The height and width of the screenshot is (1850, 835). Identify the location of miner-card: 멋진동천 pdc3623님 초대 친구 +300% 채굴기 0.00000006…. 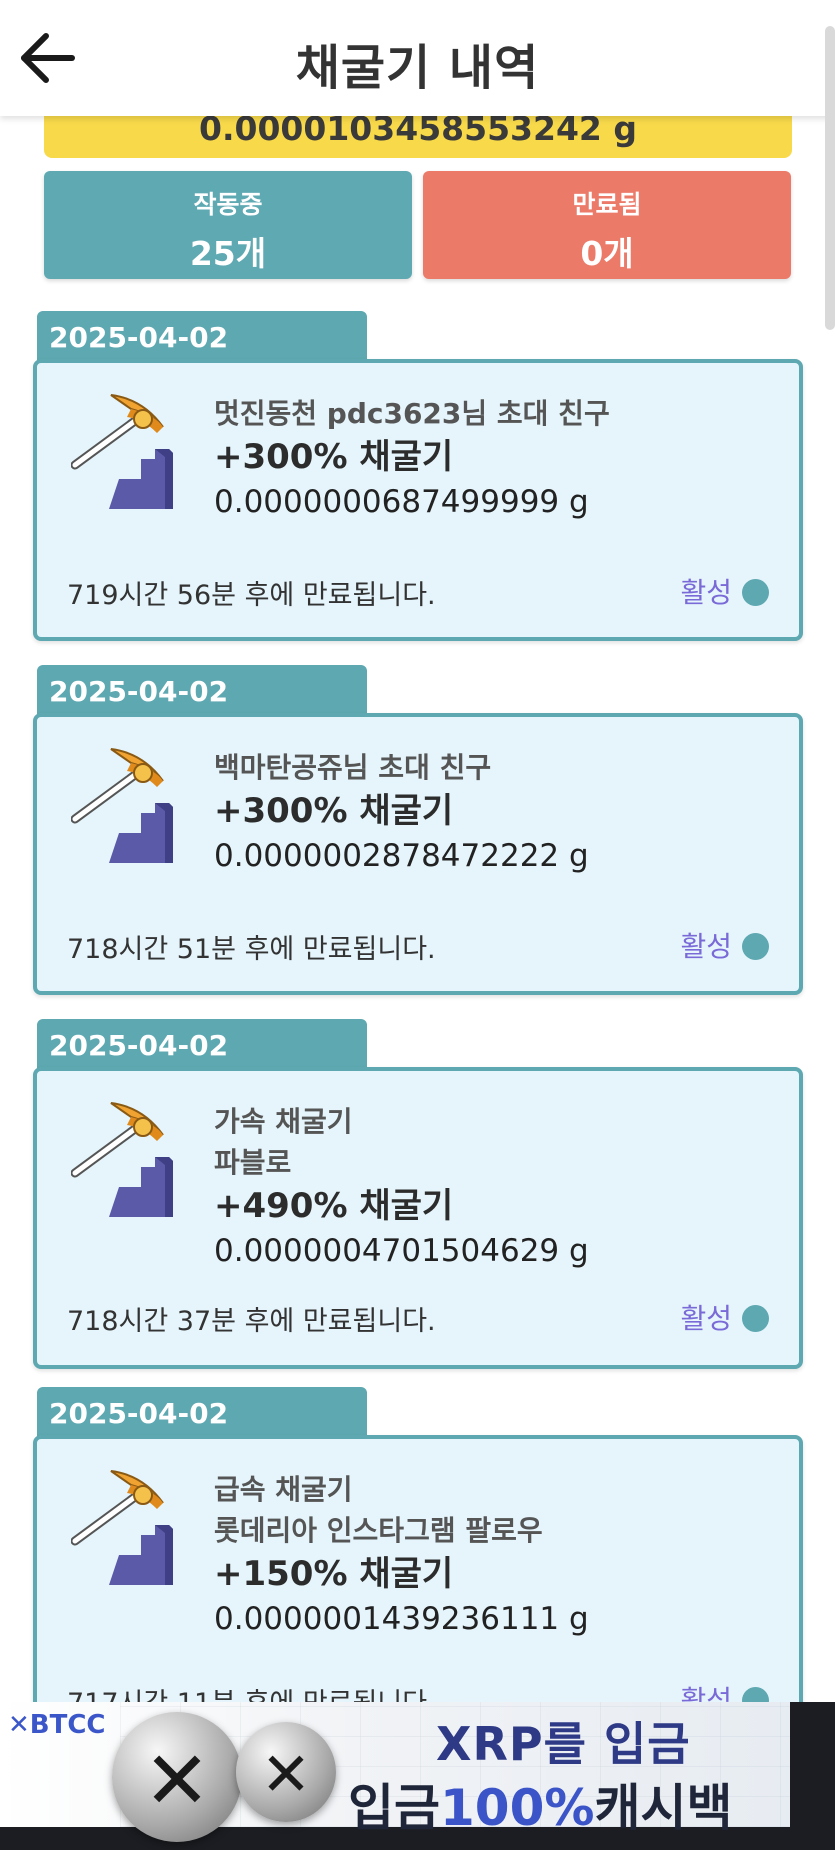
(418, 500).